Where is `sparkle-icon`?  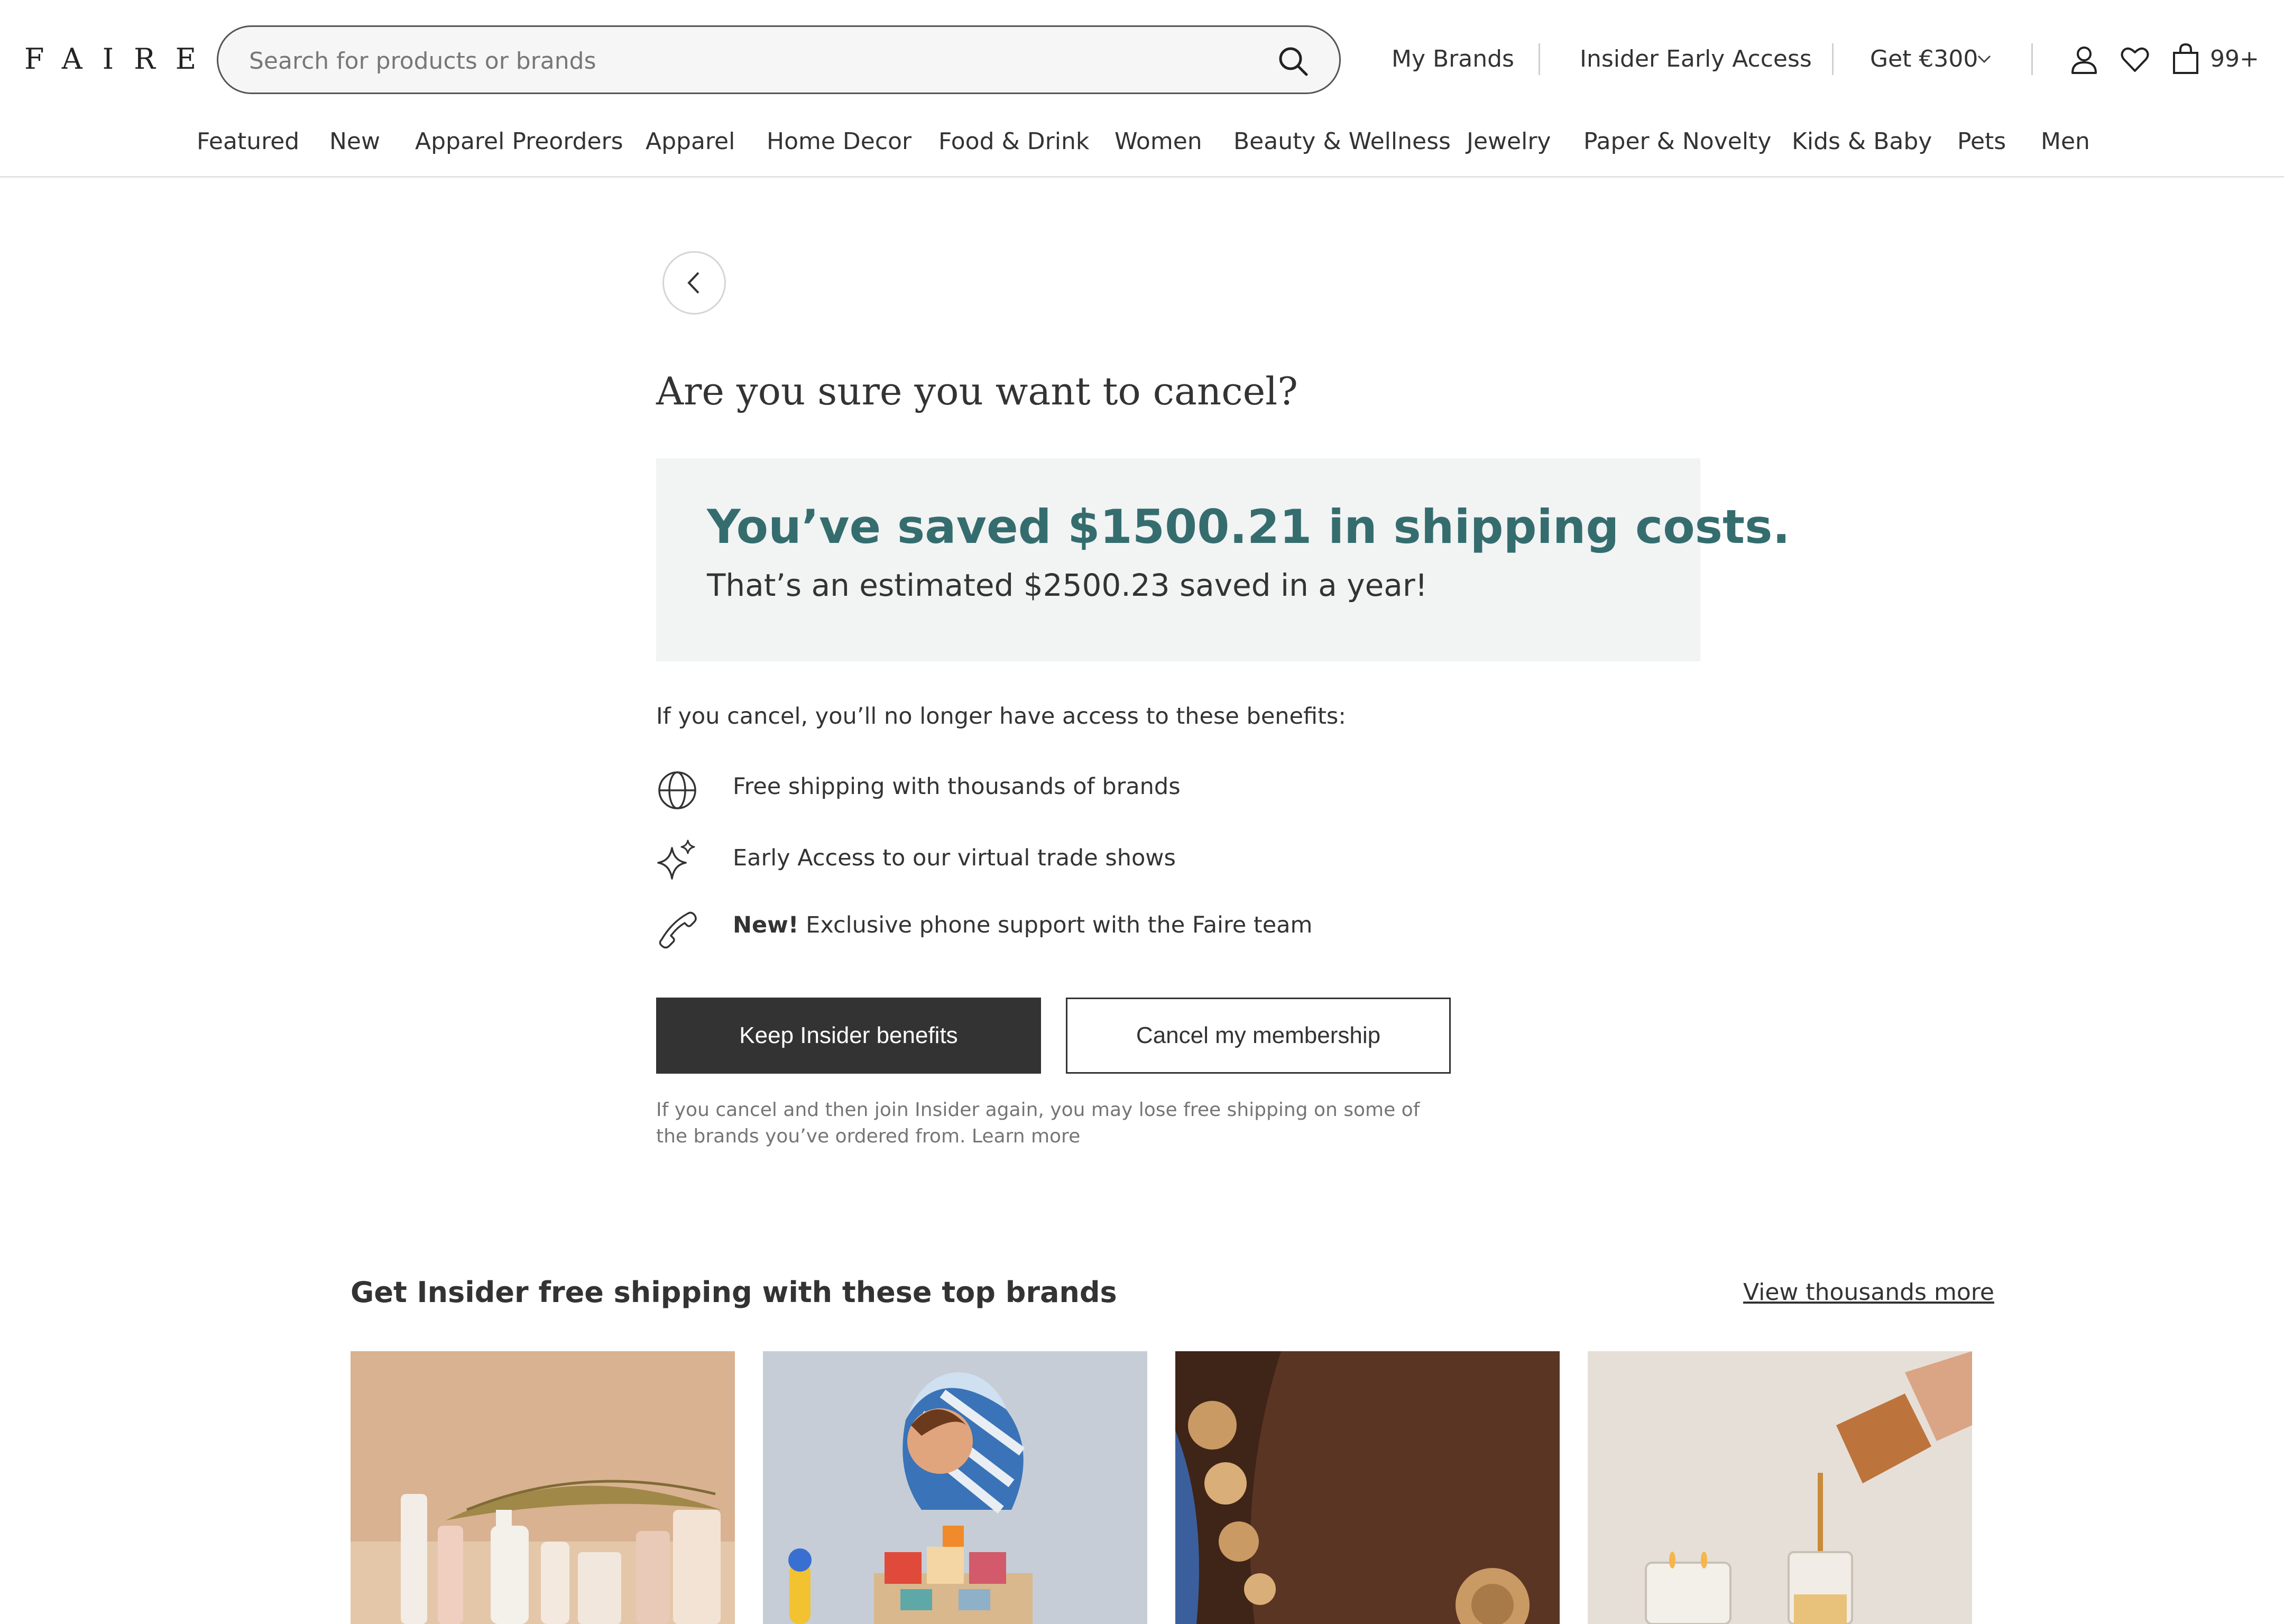
sparkle-icon is located at coordinates (676, 859).